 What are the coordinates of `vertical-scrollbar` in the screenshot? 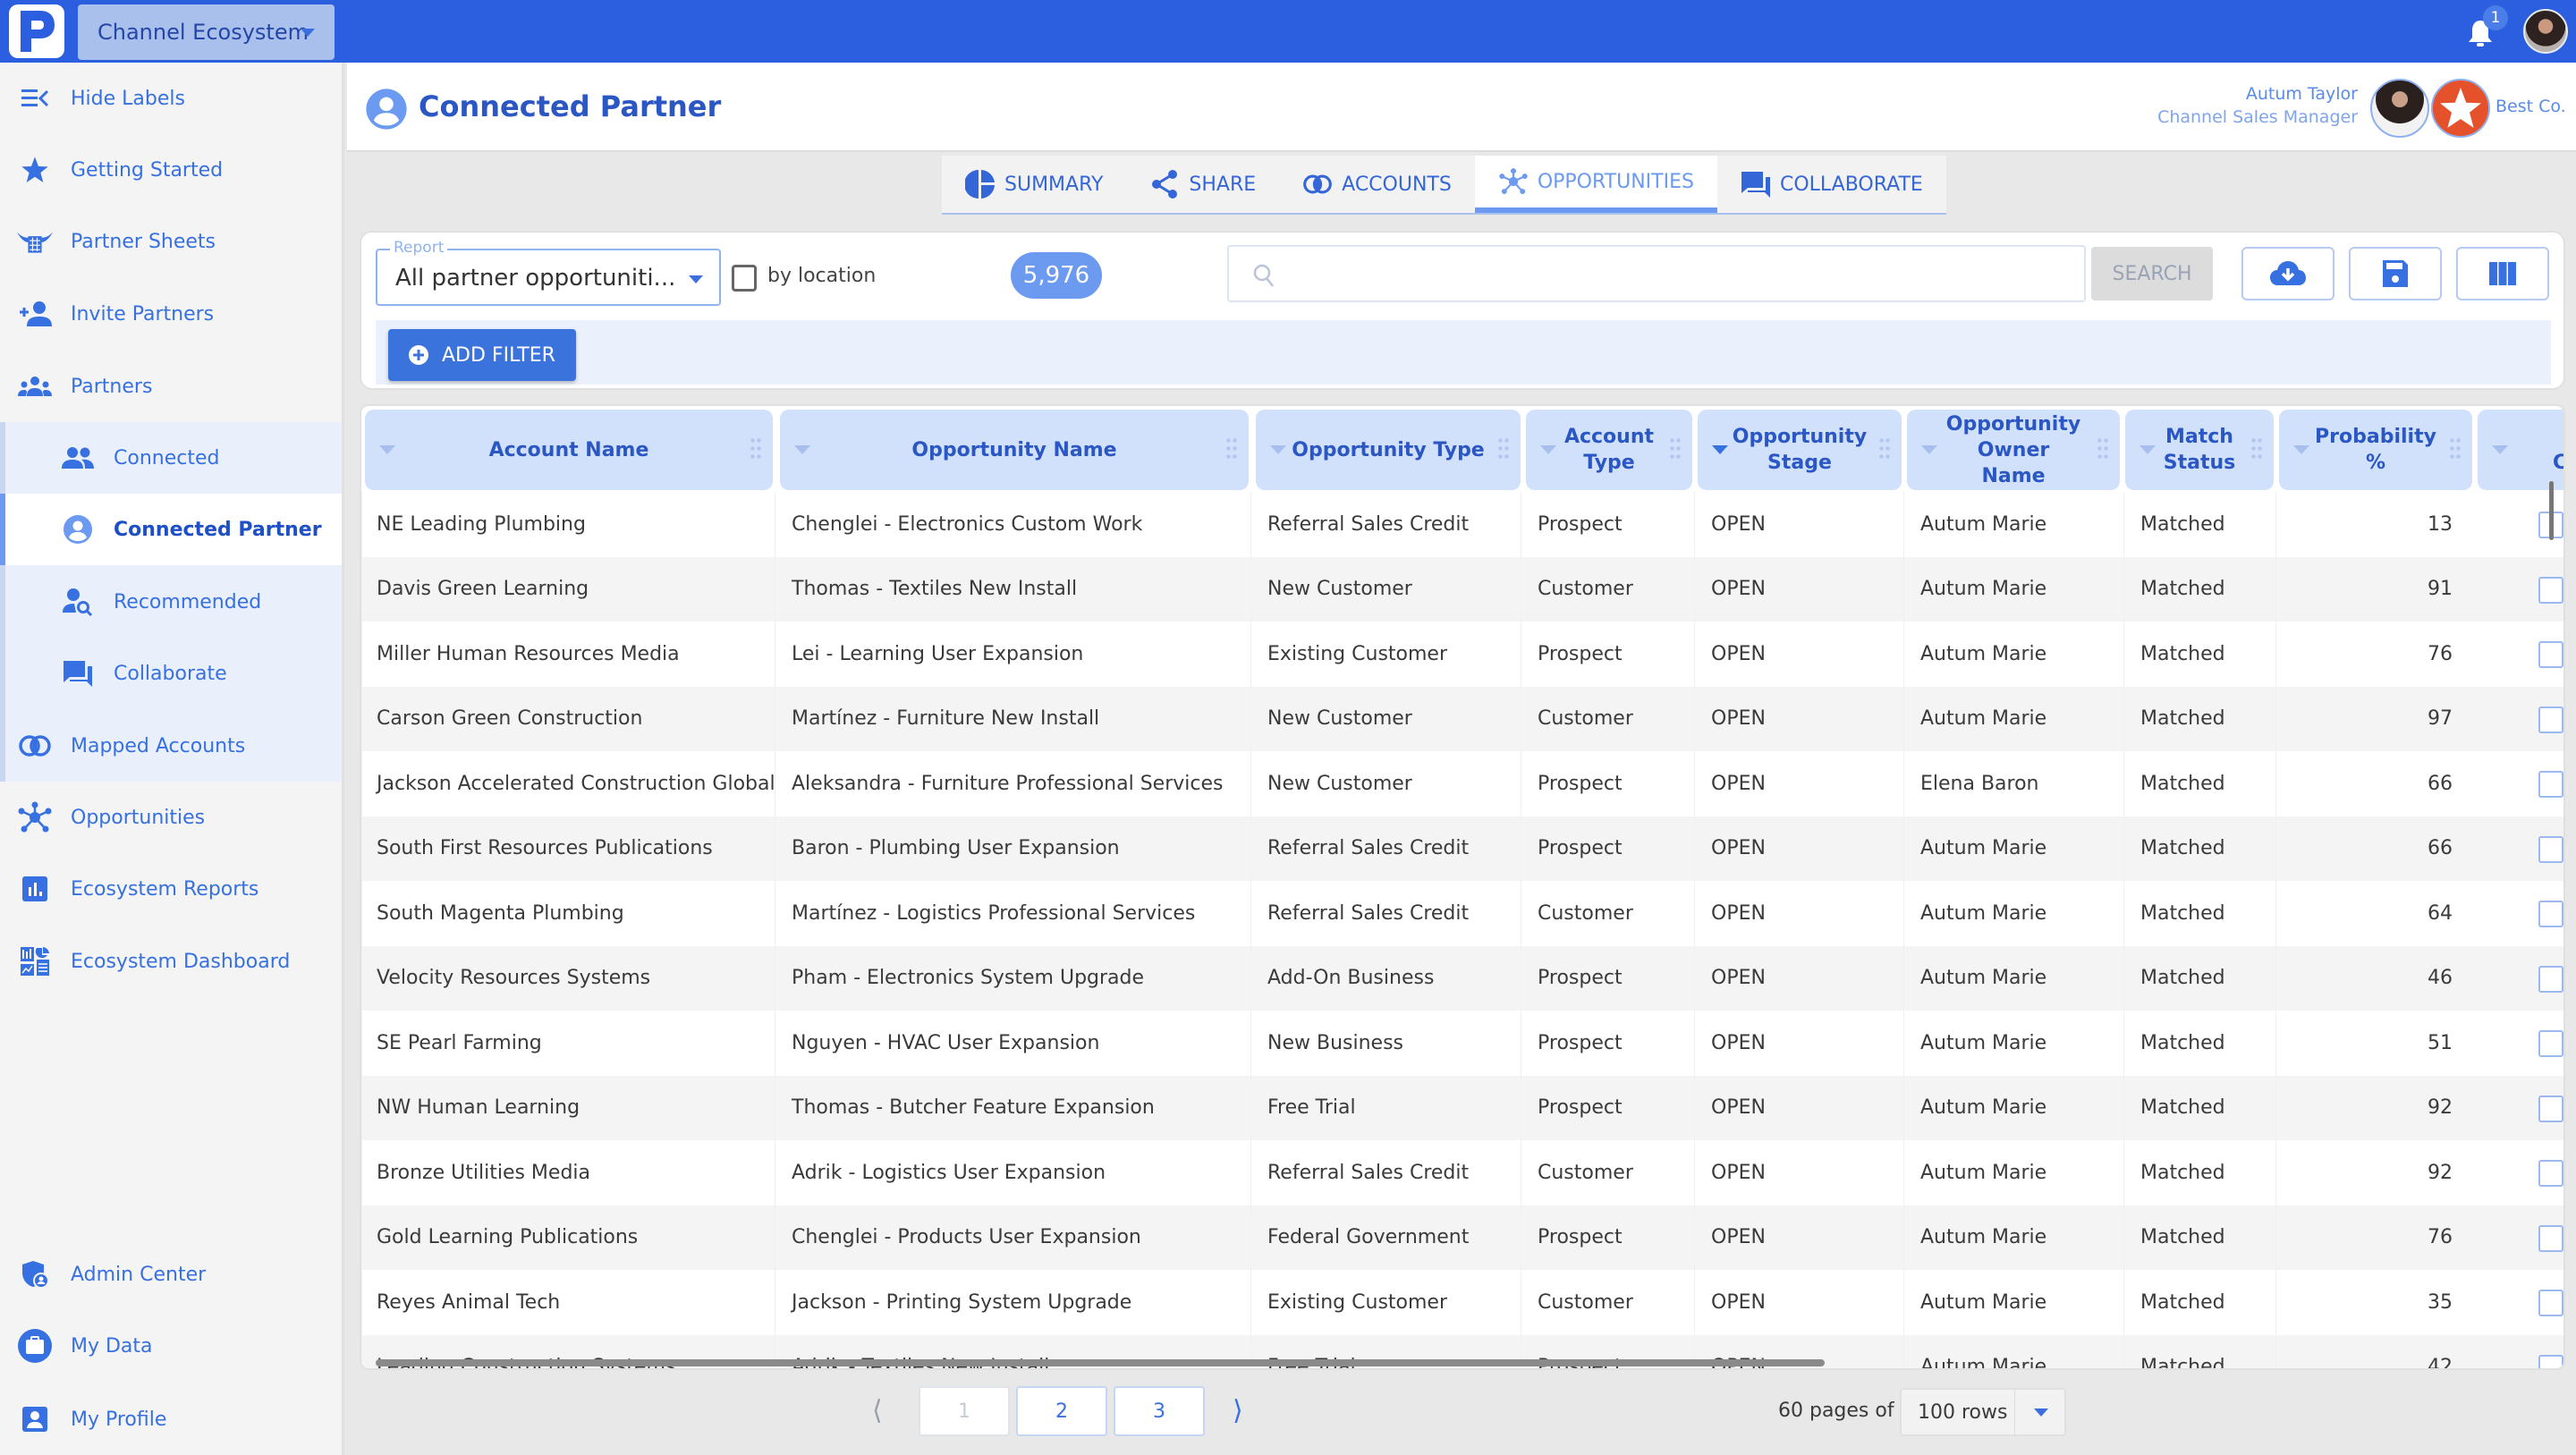 It's located at (2551, 511).